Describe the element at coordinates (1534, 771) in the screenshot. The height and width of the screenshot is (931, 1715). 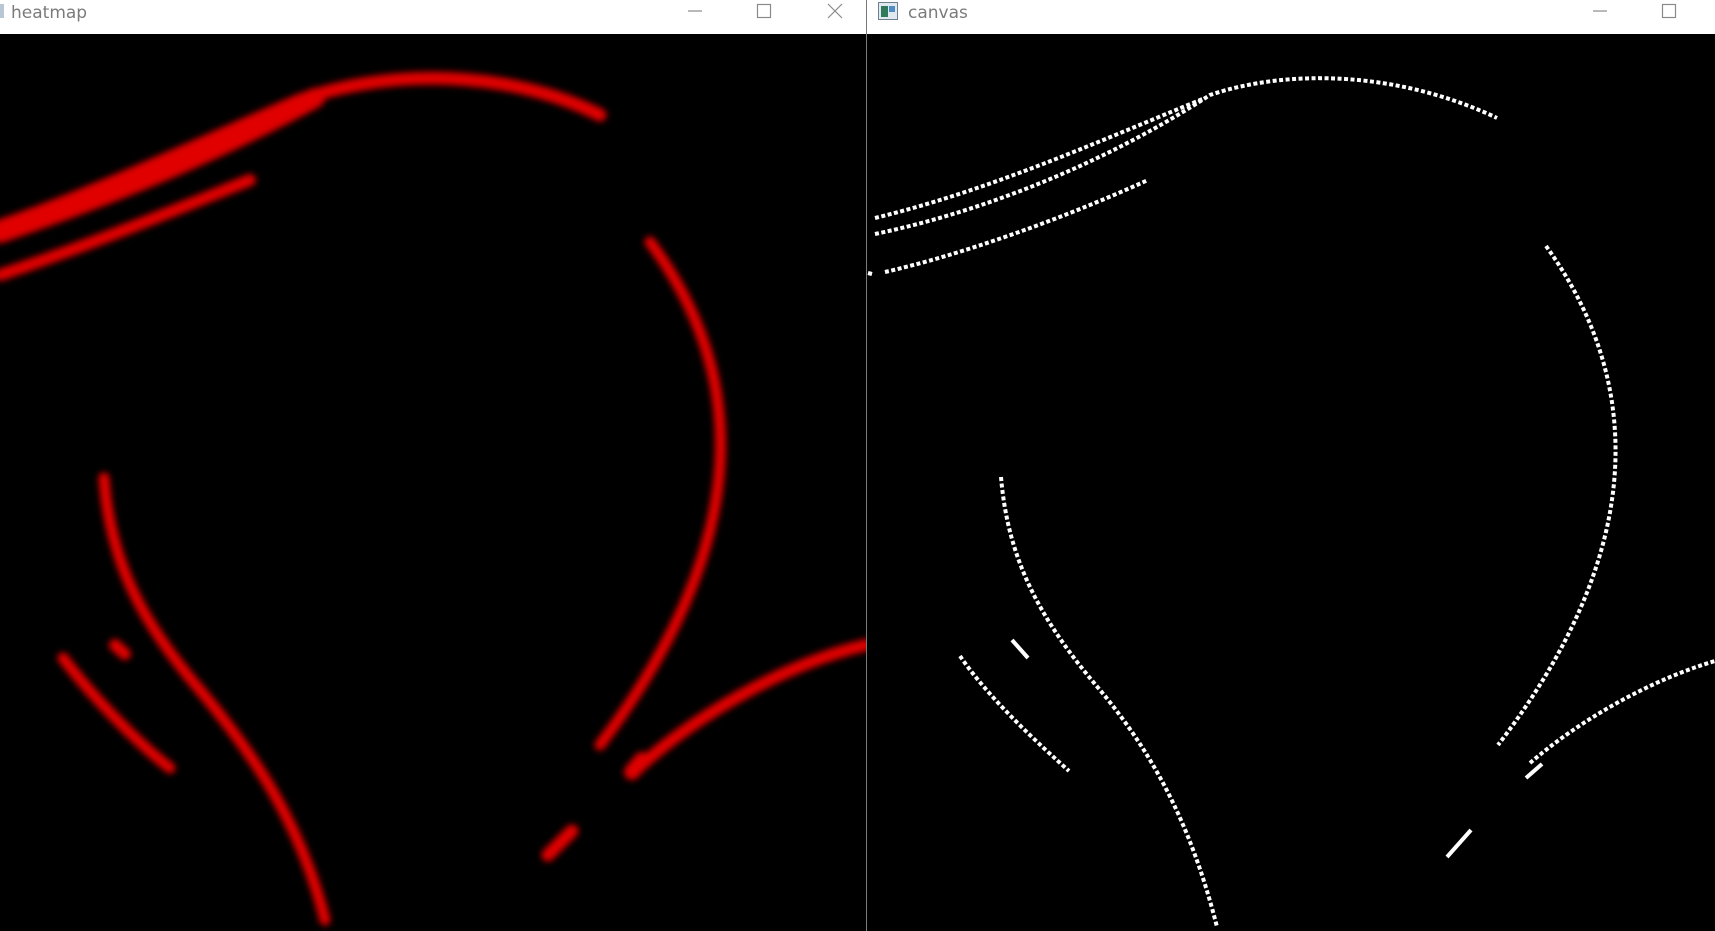
I see `canvas-dash-right` at that location.